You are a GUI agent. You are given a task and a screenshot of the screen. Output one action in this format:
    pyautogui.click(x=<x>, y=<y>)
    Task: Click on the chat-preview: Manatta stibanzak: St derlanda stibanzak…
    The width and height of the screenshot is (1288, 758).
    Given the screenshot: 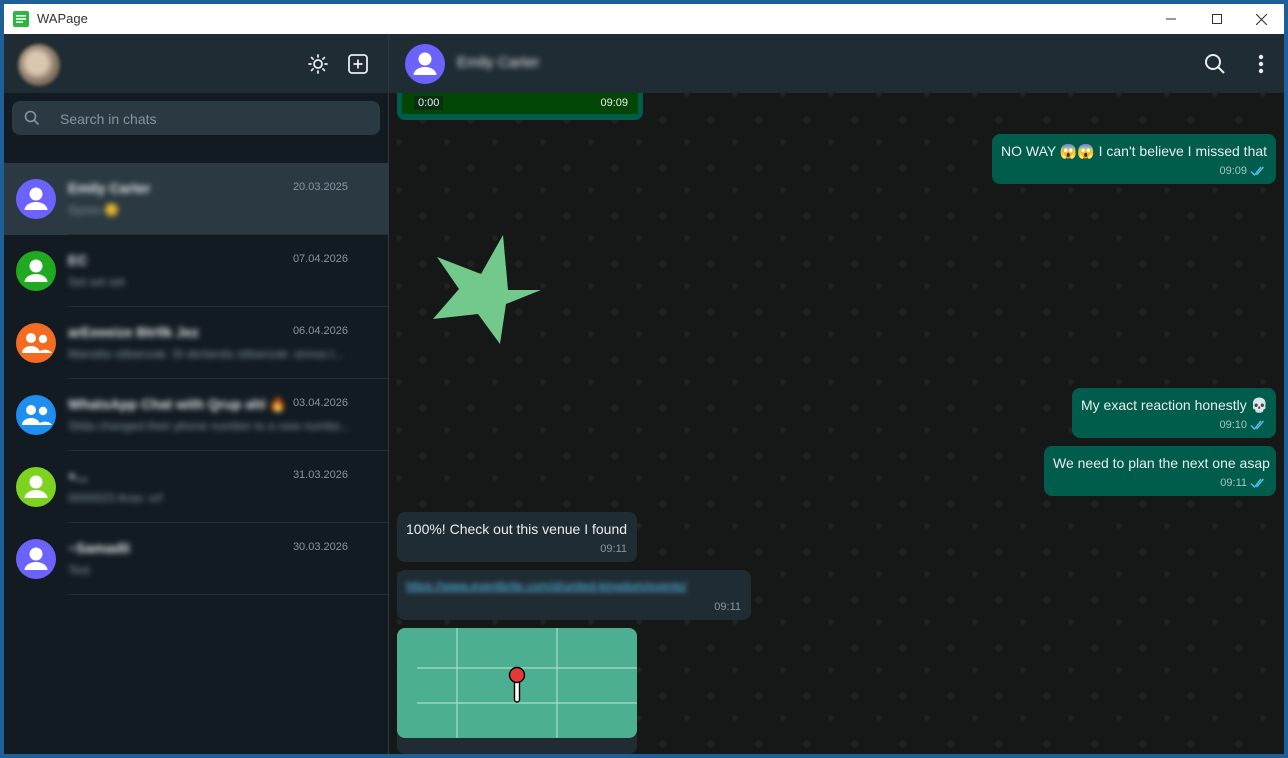 What is the action you would take?
    pyautogui.click(x=206, y=354)
    